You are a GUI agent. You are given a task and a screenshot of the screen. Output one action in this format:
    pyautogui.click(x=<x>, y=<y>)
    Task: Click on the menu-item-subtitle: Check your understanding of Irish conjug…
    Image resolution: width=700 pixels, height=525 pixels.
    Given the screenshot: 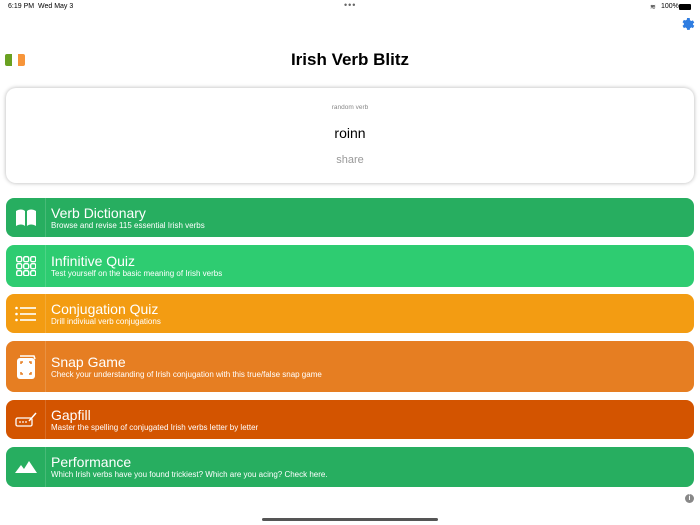 What is the action you would take?
    pyautogui.click(x=186, y=374)
    